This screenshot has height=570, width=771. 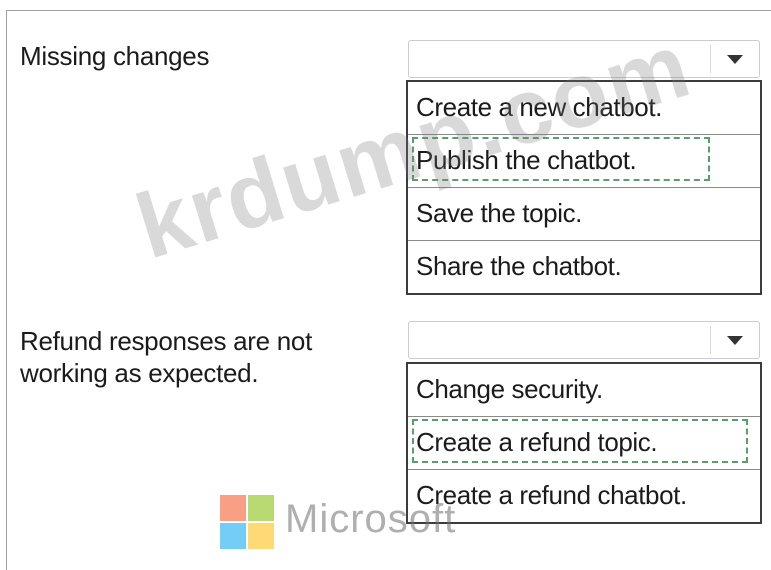 What do you see at coordinates (584, 59) in the screenshot?
I see `question-1-dropdown` at bounding box center [584, 59].